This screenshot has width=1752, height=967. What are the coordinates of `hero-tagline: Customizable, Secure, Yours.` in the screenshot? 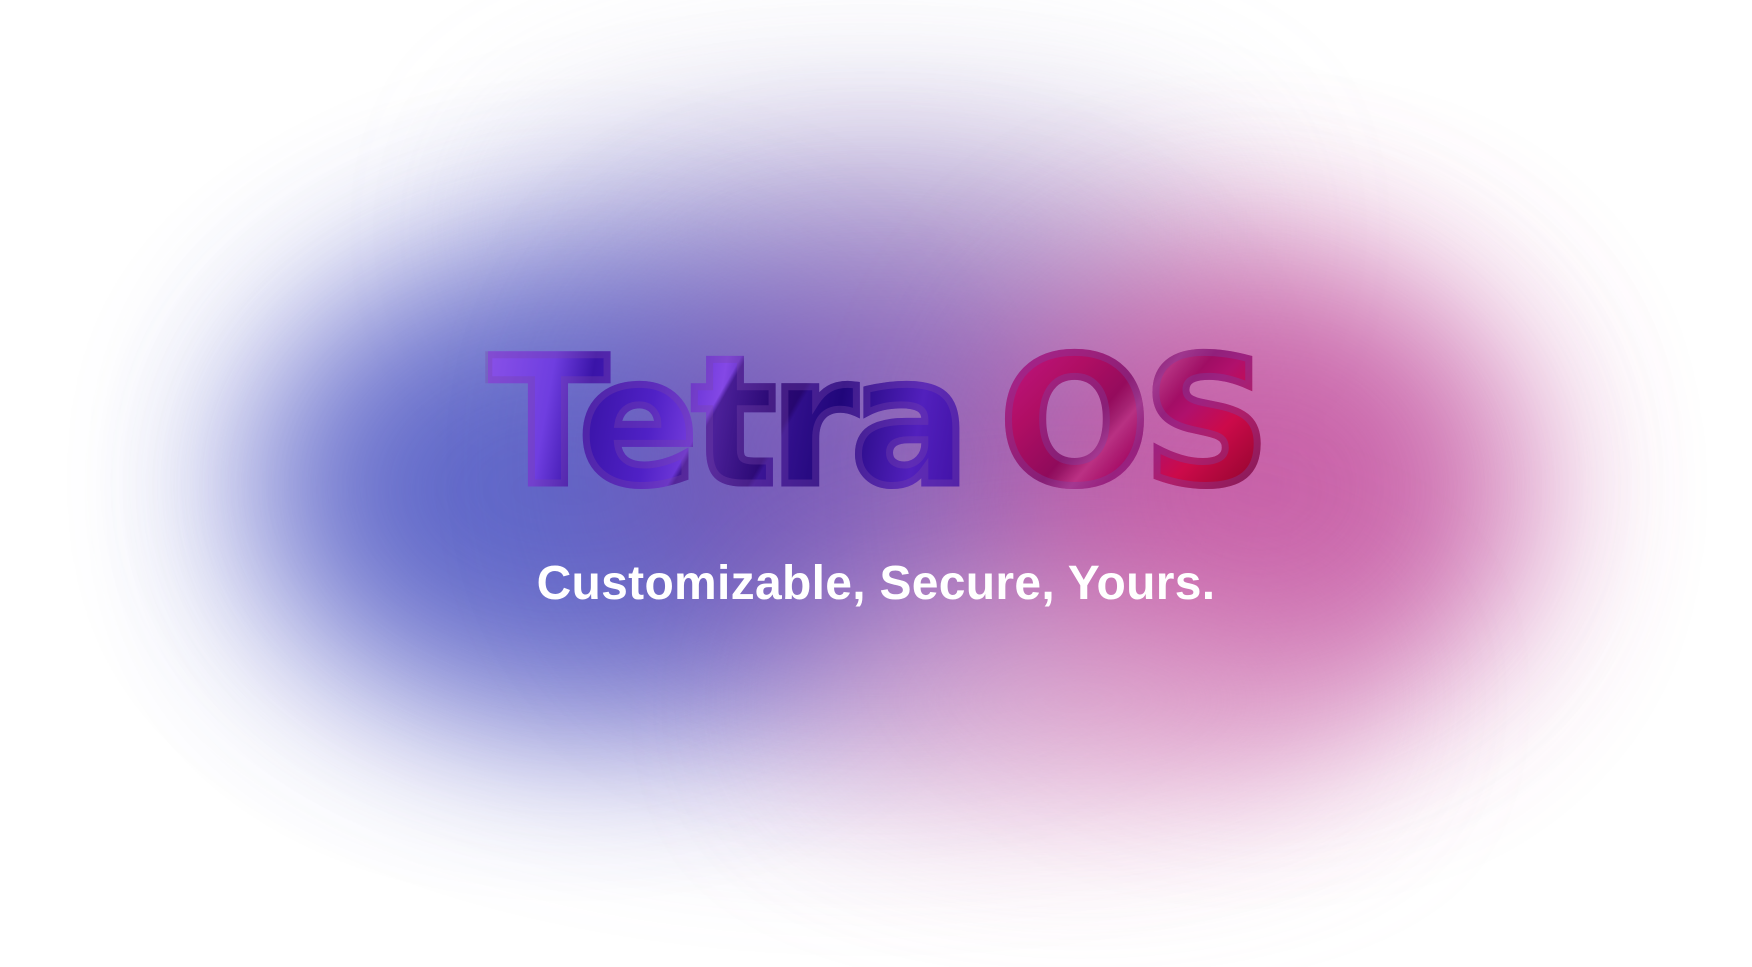 It's located at (876, 583).